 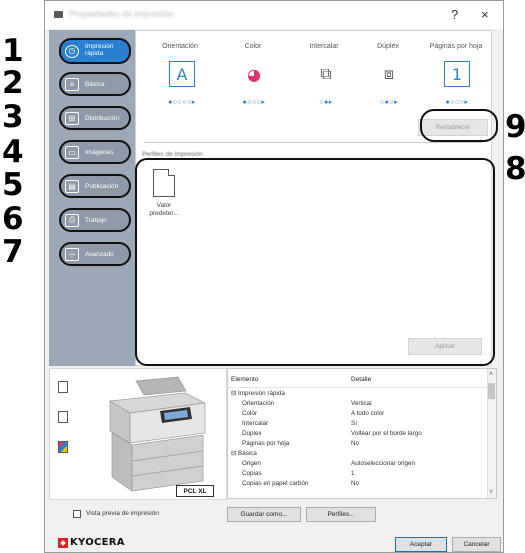 I want to click on color-header: Color, so click(x=253, y=46).